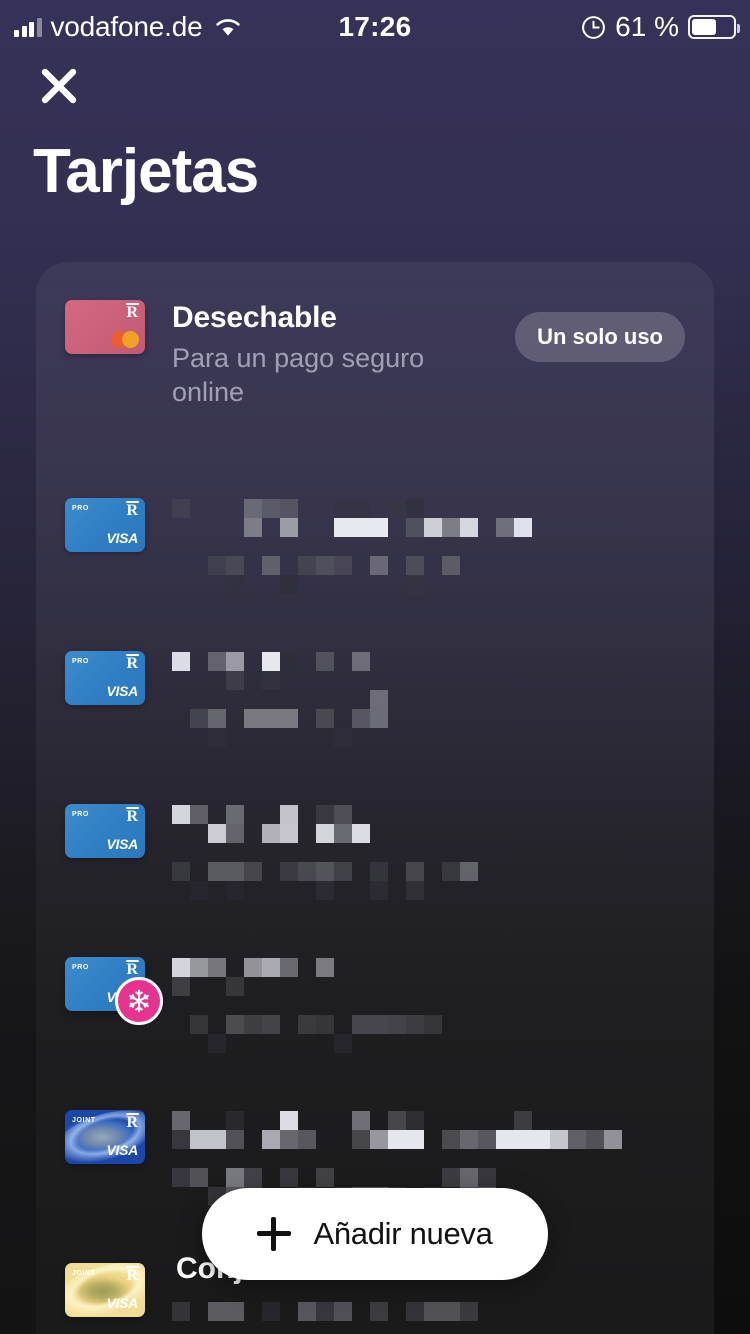 This screenshot has height=1334, width=750. Describe the element at coordinates (274, 1234) in the screenshot. I see `plus-icon` at that location.